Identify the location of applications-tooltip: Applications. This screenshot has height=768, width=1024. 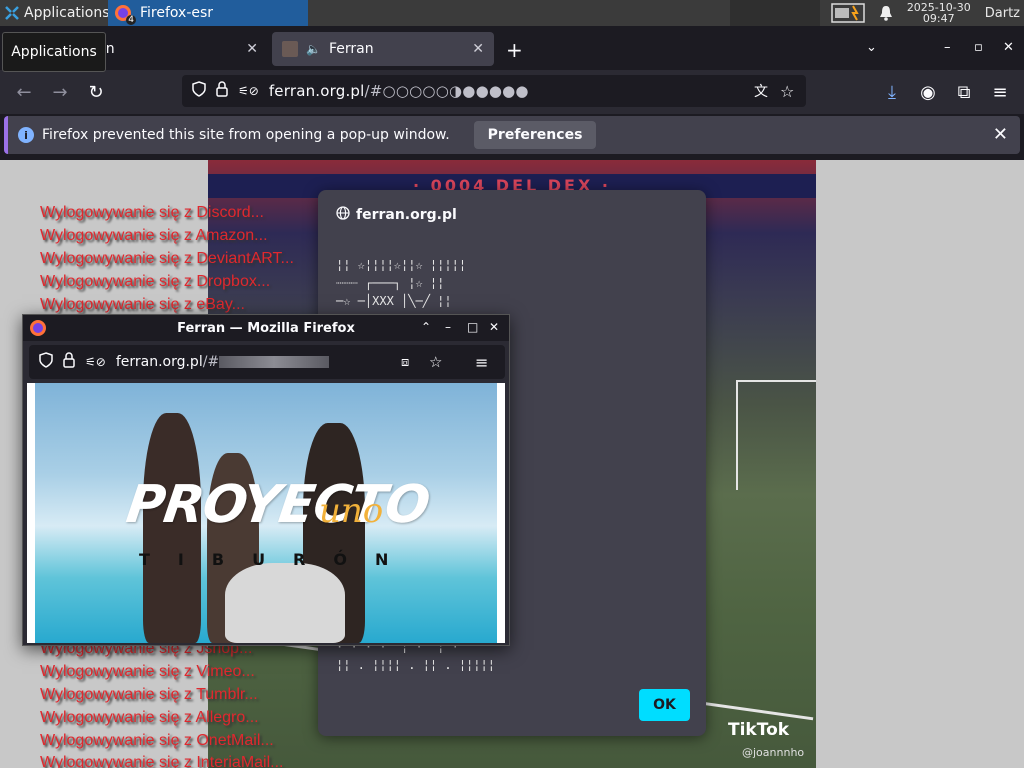
(54, 52).